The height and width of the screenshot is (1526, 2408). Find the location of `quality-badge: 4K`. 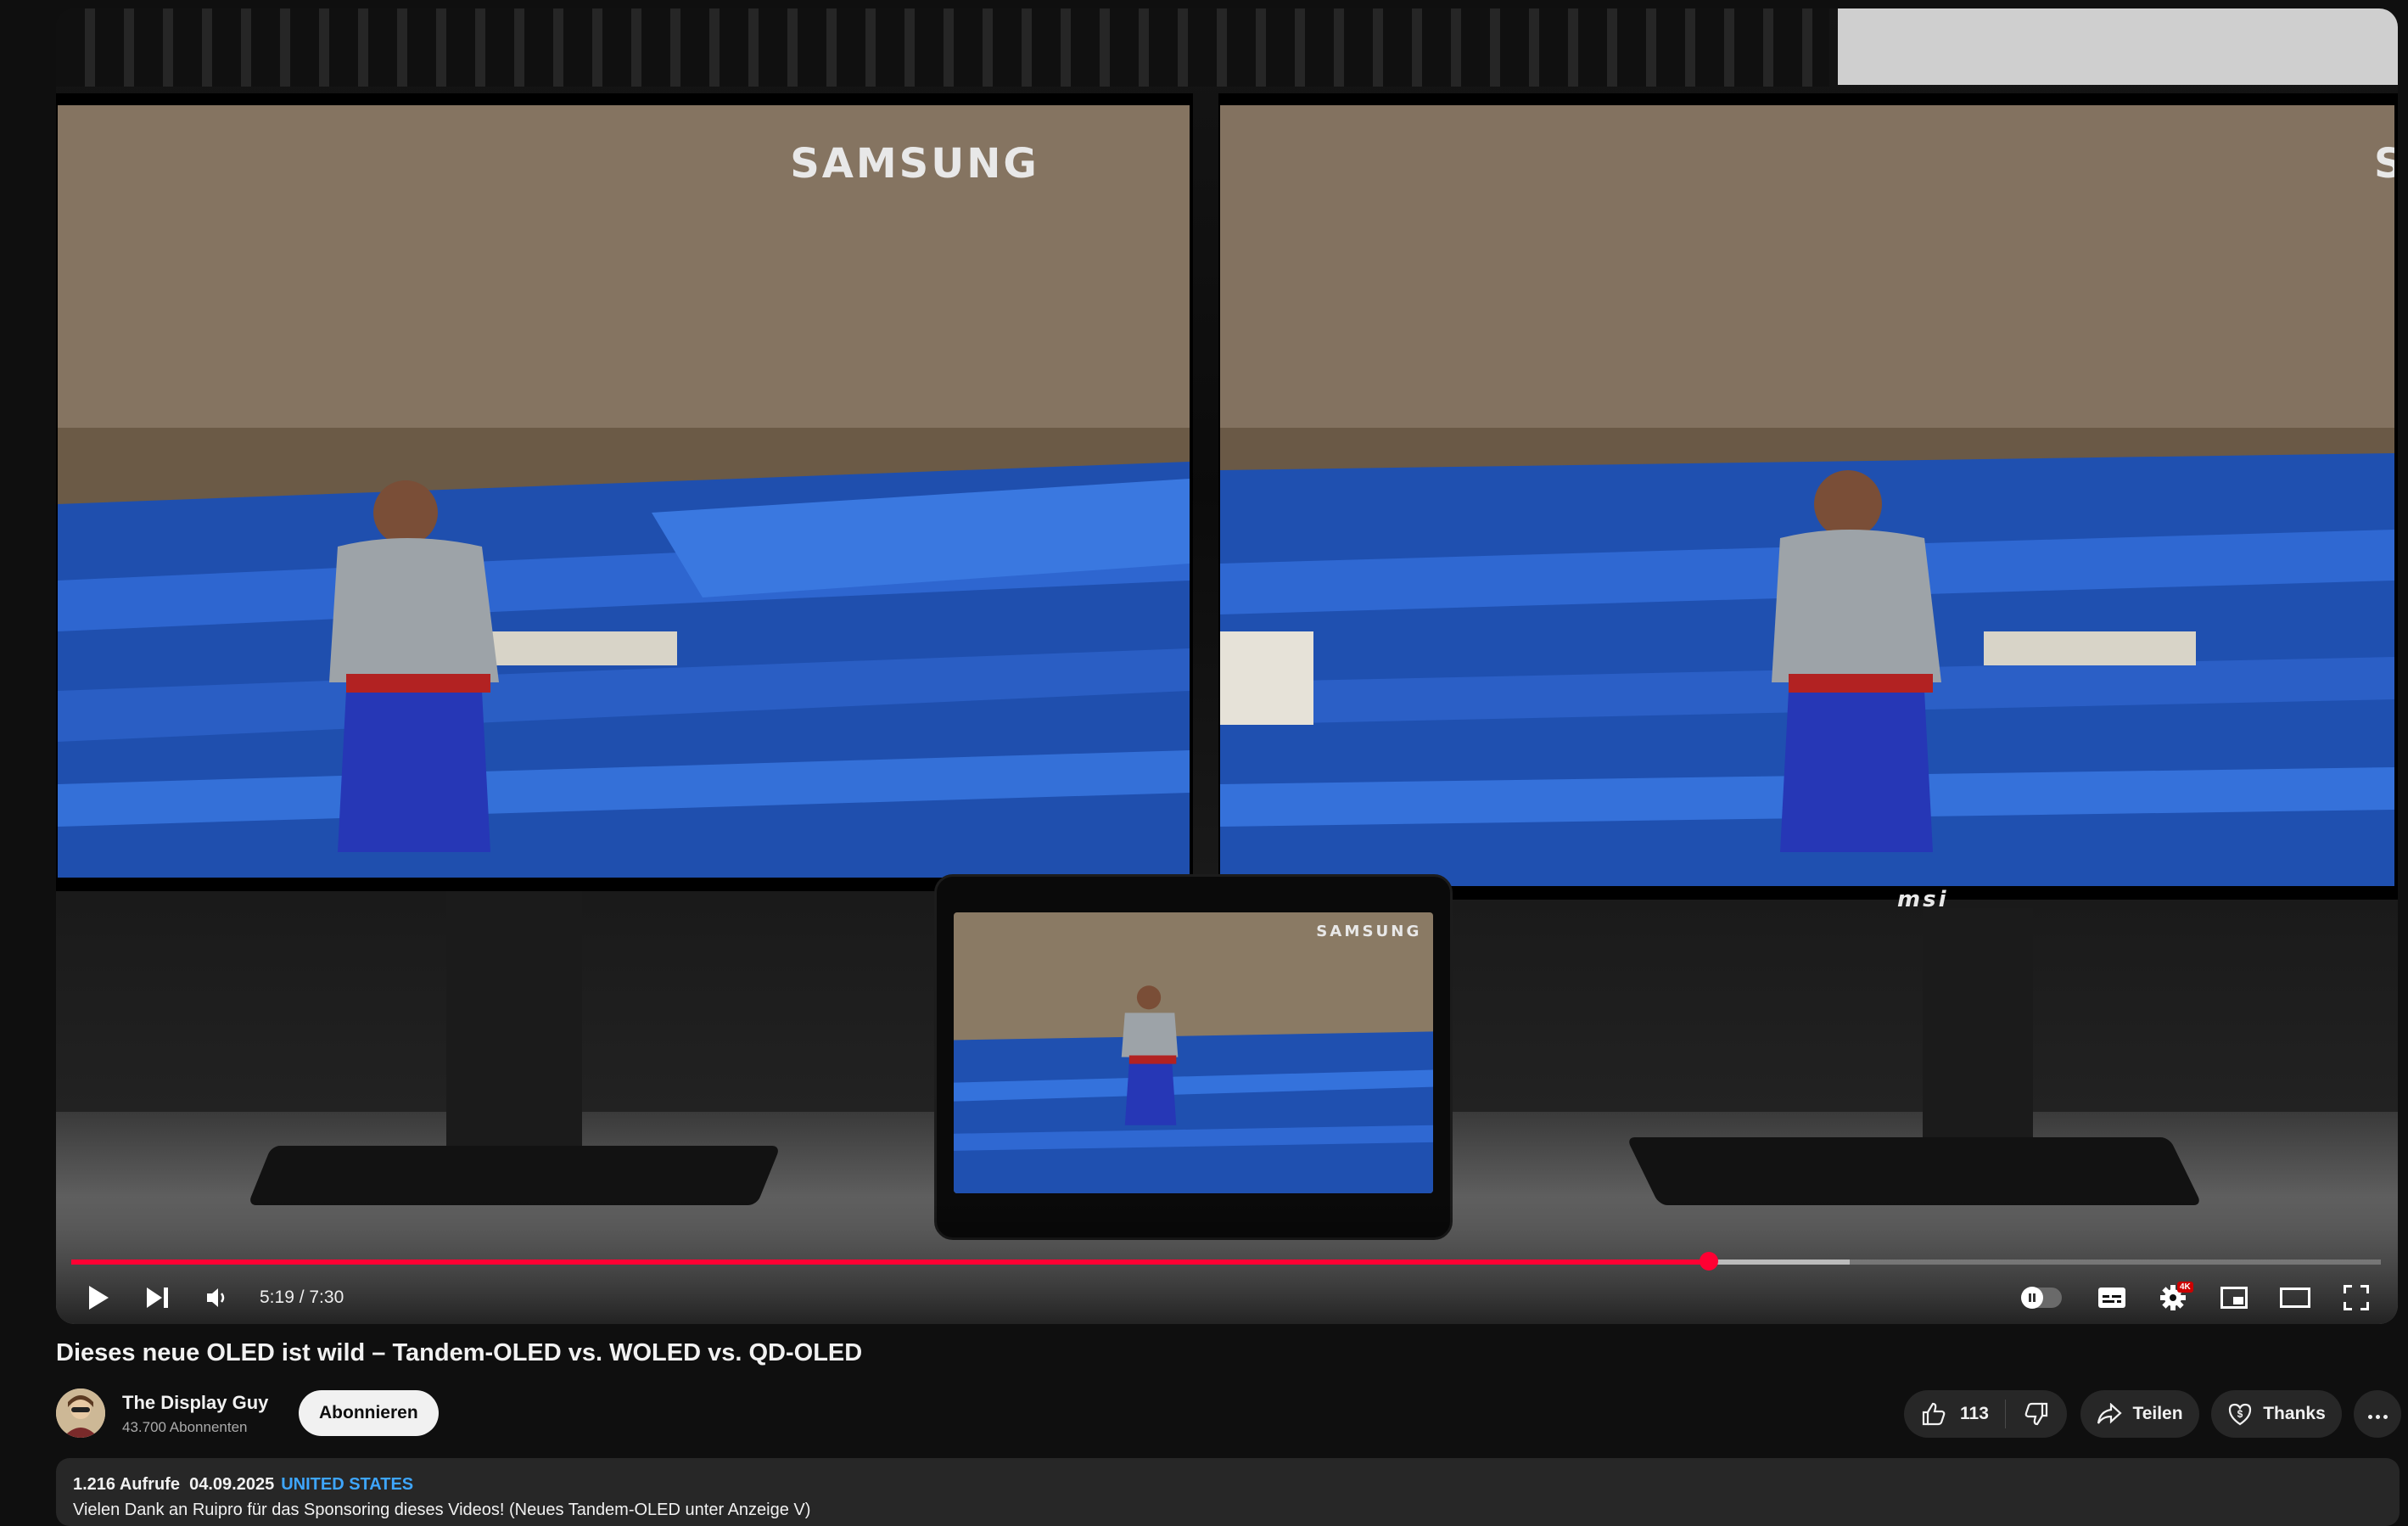

quality-badge: 4K is located at coordinates (2185, 1287).